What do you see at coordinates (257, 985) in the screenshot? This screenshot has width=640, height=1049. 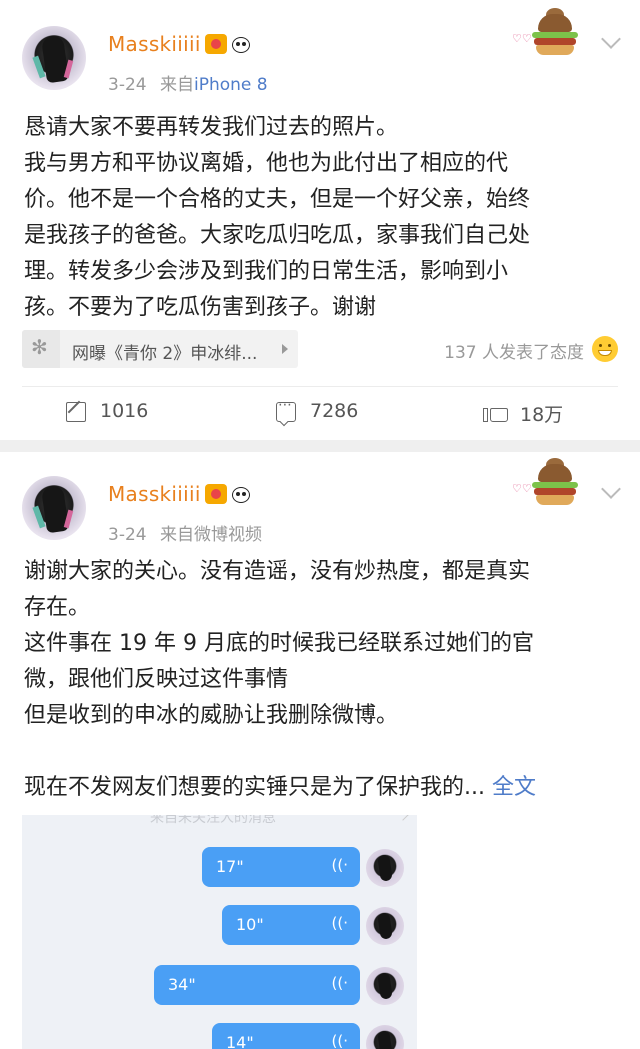 I see `voice-message-bubble: 34" ((·` at bounding box center [257, 985].